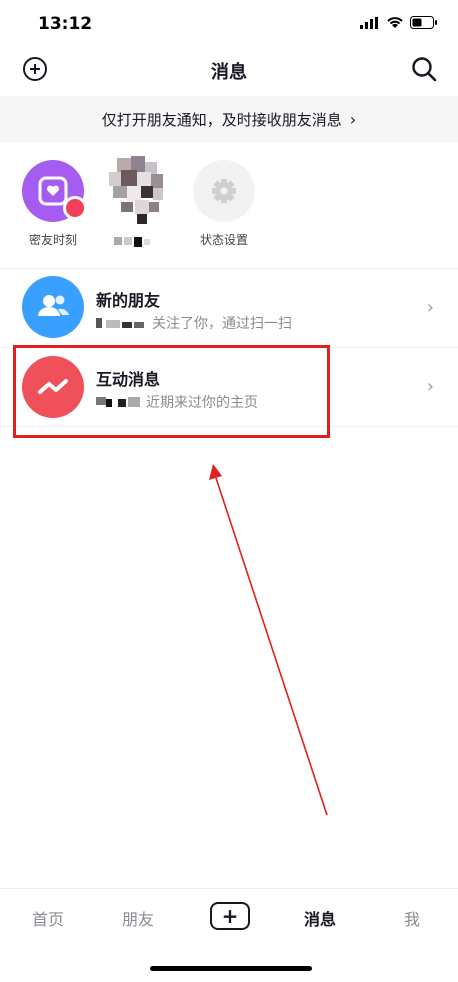 The image size is (458, 982). I want to click on nav-friends: 朋友, so click(138, 918).